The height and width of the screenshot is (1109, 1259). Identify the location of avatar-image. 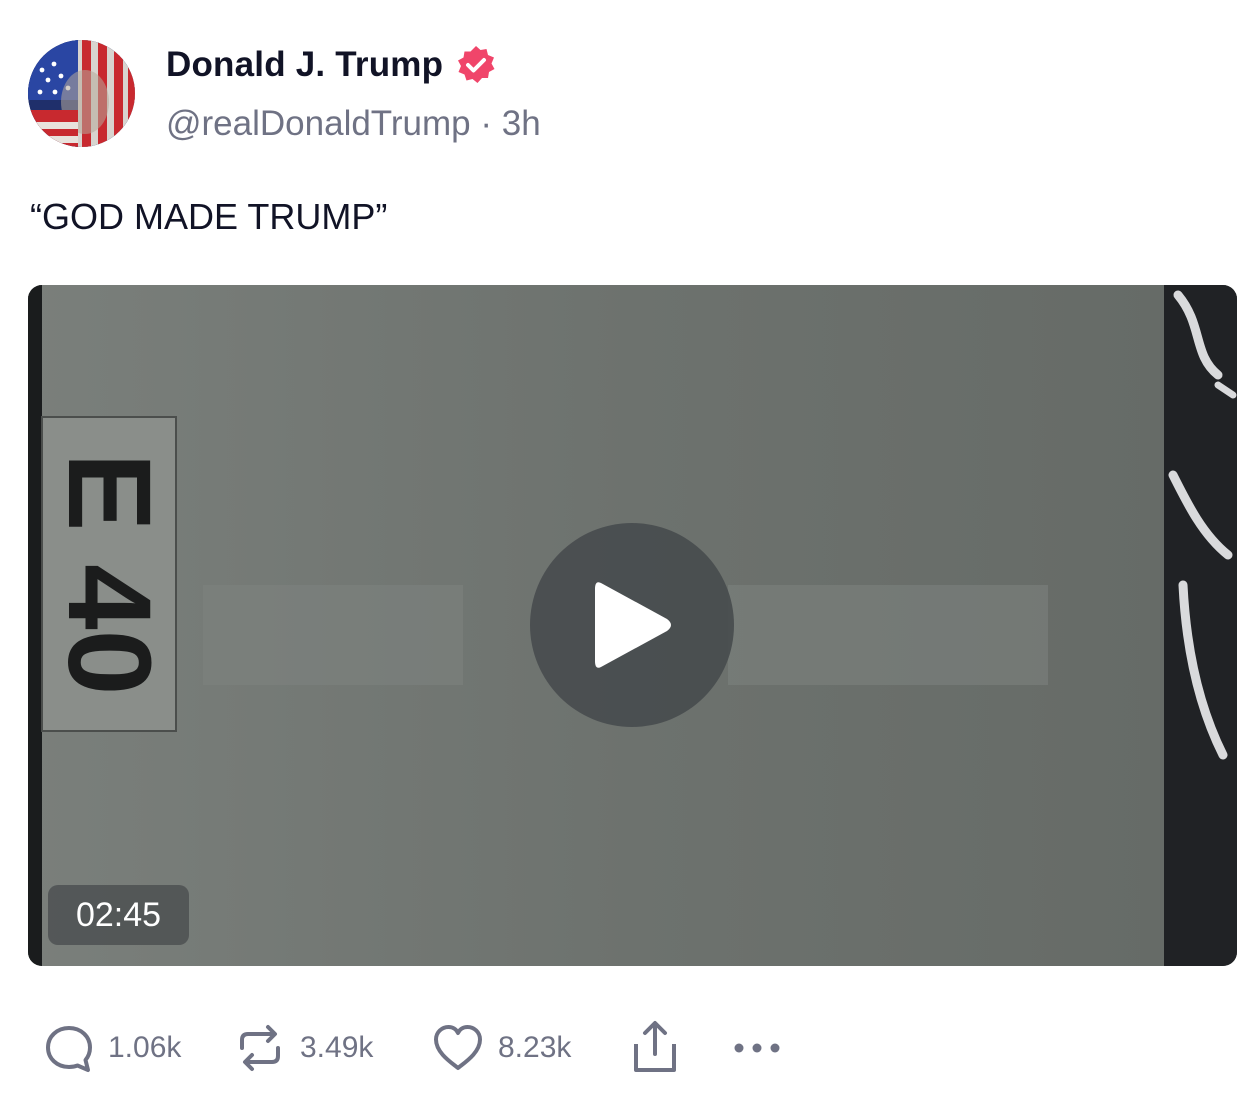
(81, 93).